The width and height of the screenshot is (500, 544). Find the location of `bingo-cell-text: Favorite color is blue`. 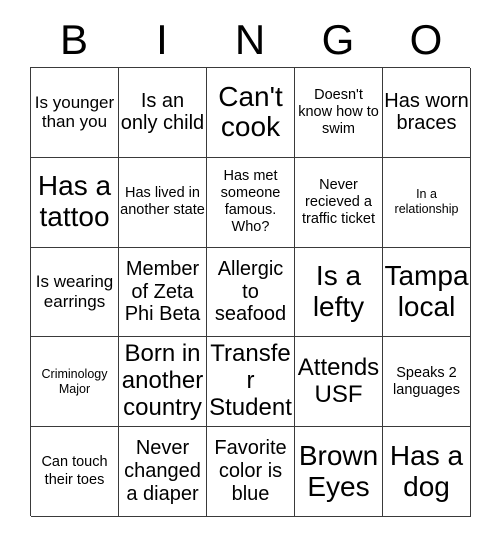

bingo-cell-text: Favorite color is blue is located at coordinates (250, 471).